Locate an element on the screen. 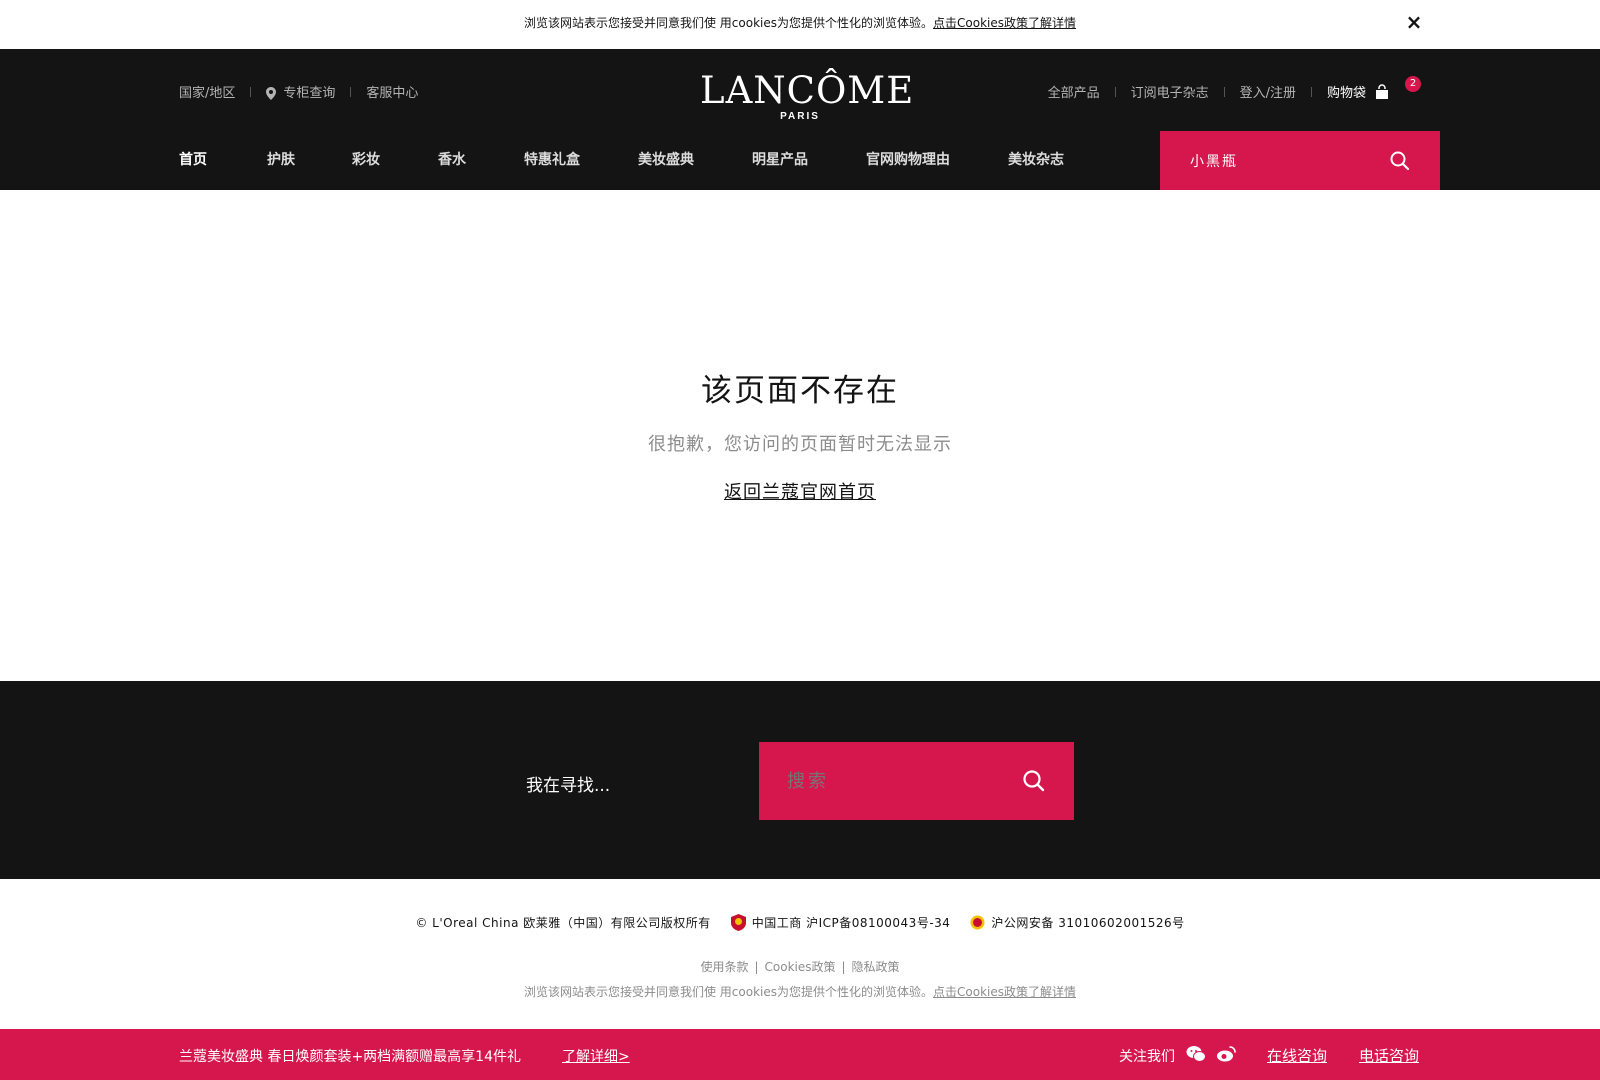 The image size is (1600, 1080). utility-nav-right: 全部产品 订阅电子杂志 登入/注册 购物袋 is located at coordinates (1219, 91).